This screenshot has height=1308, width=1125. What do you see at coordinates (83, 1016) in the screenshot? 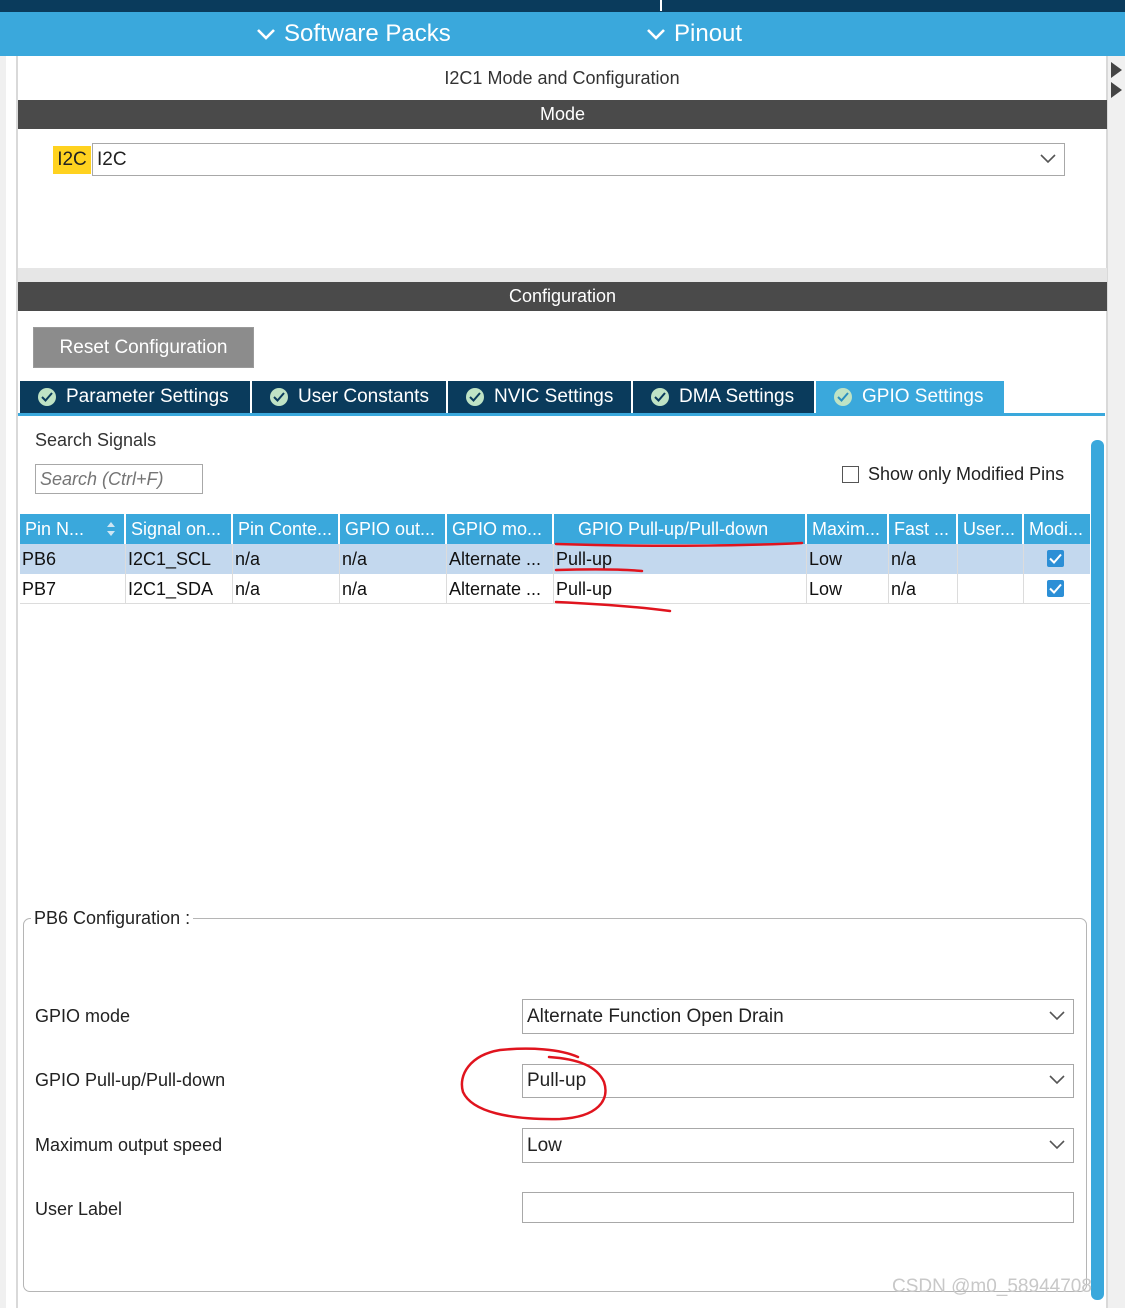
I see `gpio-mode-label: GPIO mode` at bounding box center [83, 1016].